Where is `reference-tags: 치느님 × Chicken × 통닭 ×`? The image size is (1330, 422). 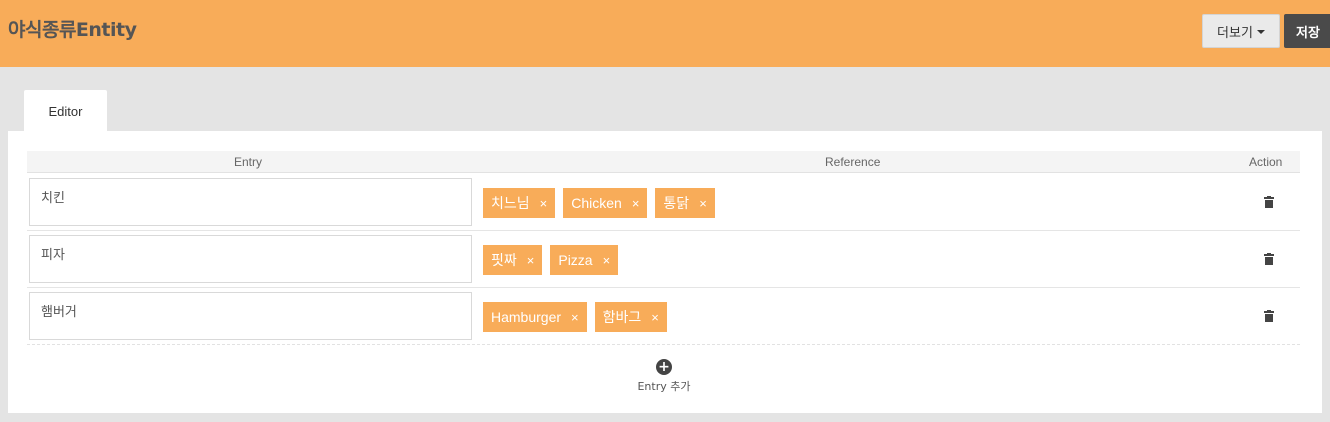
reference-tags: 치느님 × Chicken × 통닭 × is located at coordinates (599, 203).